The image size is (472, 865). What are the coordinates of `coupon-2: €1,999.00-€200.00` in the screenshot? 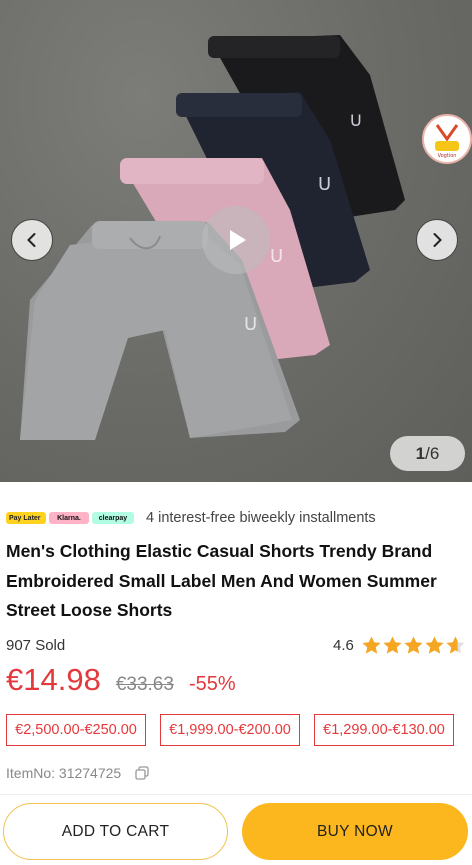 It's located at (230, 730).